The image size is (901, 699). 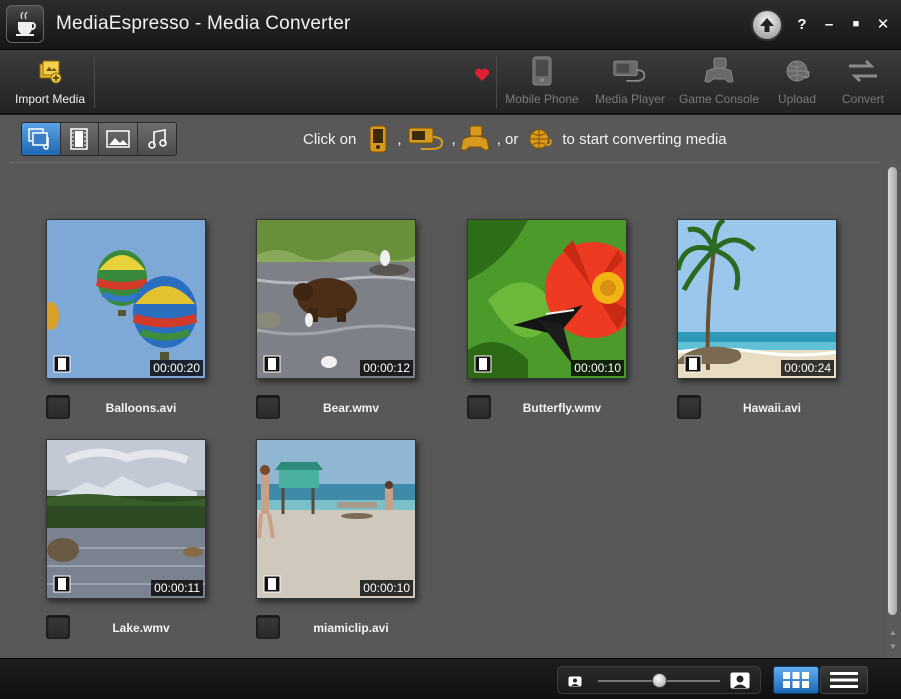 I want to click on file-name: Bear.wmv, so click(x=351, y=408).